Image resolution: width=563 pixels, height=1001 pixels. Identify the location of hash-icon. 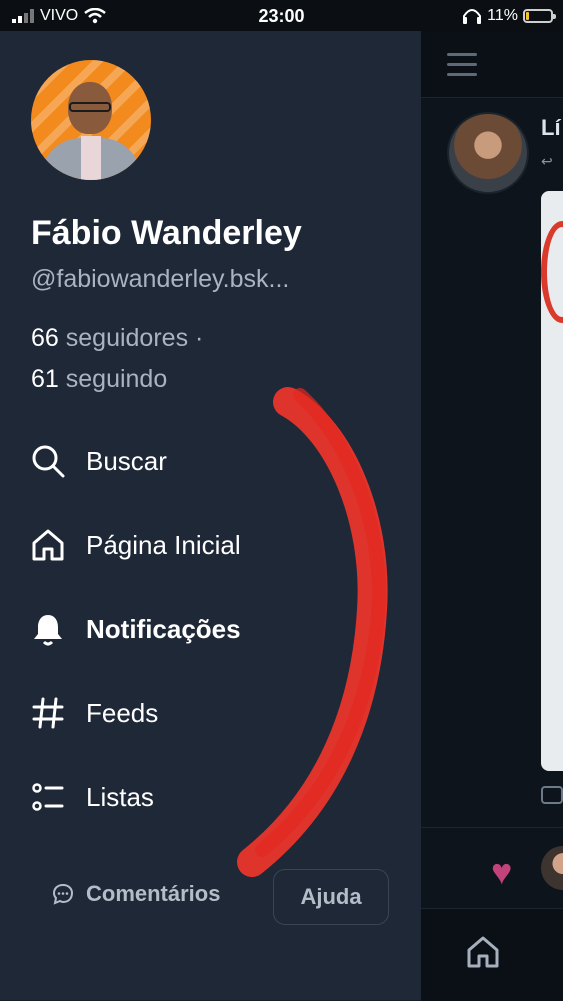
(48, 713).